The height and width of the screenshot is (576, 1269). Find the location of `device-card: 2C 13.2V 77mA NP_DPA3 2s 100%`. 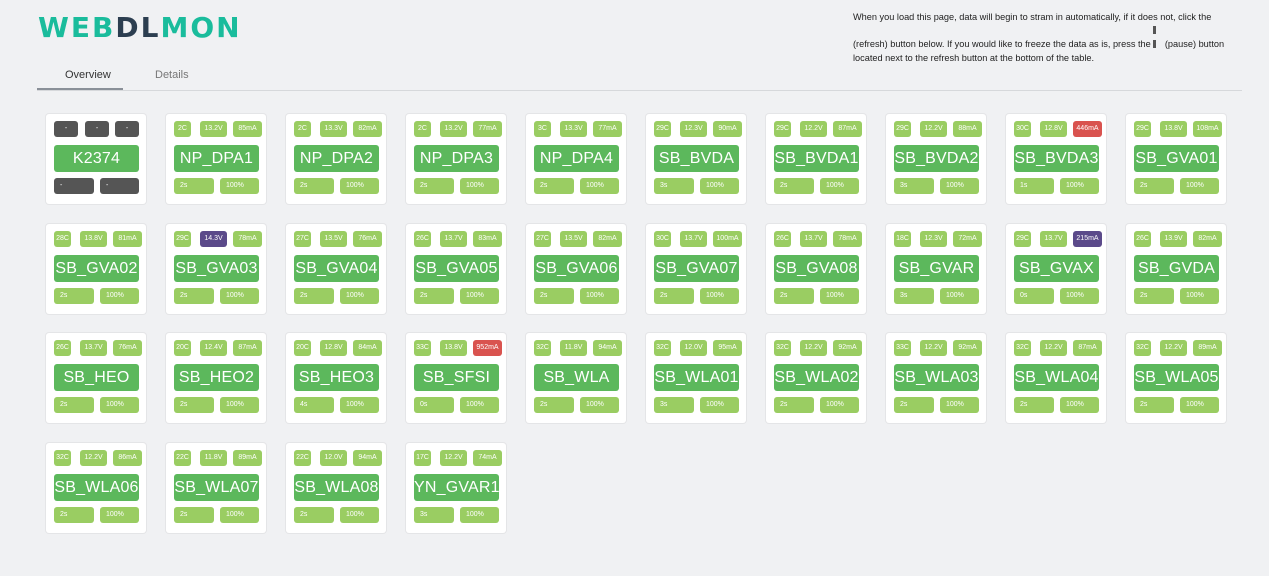

device-card: 2C 13.2V 77mA NP_DPA3 2s 100% is located at coordinates (456, 159).